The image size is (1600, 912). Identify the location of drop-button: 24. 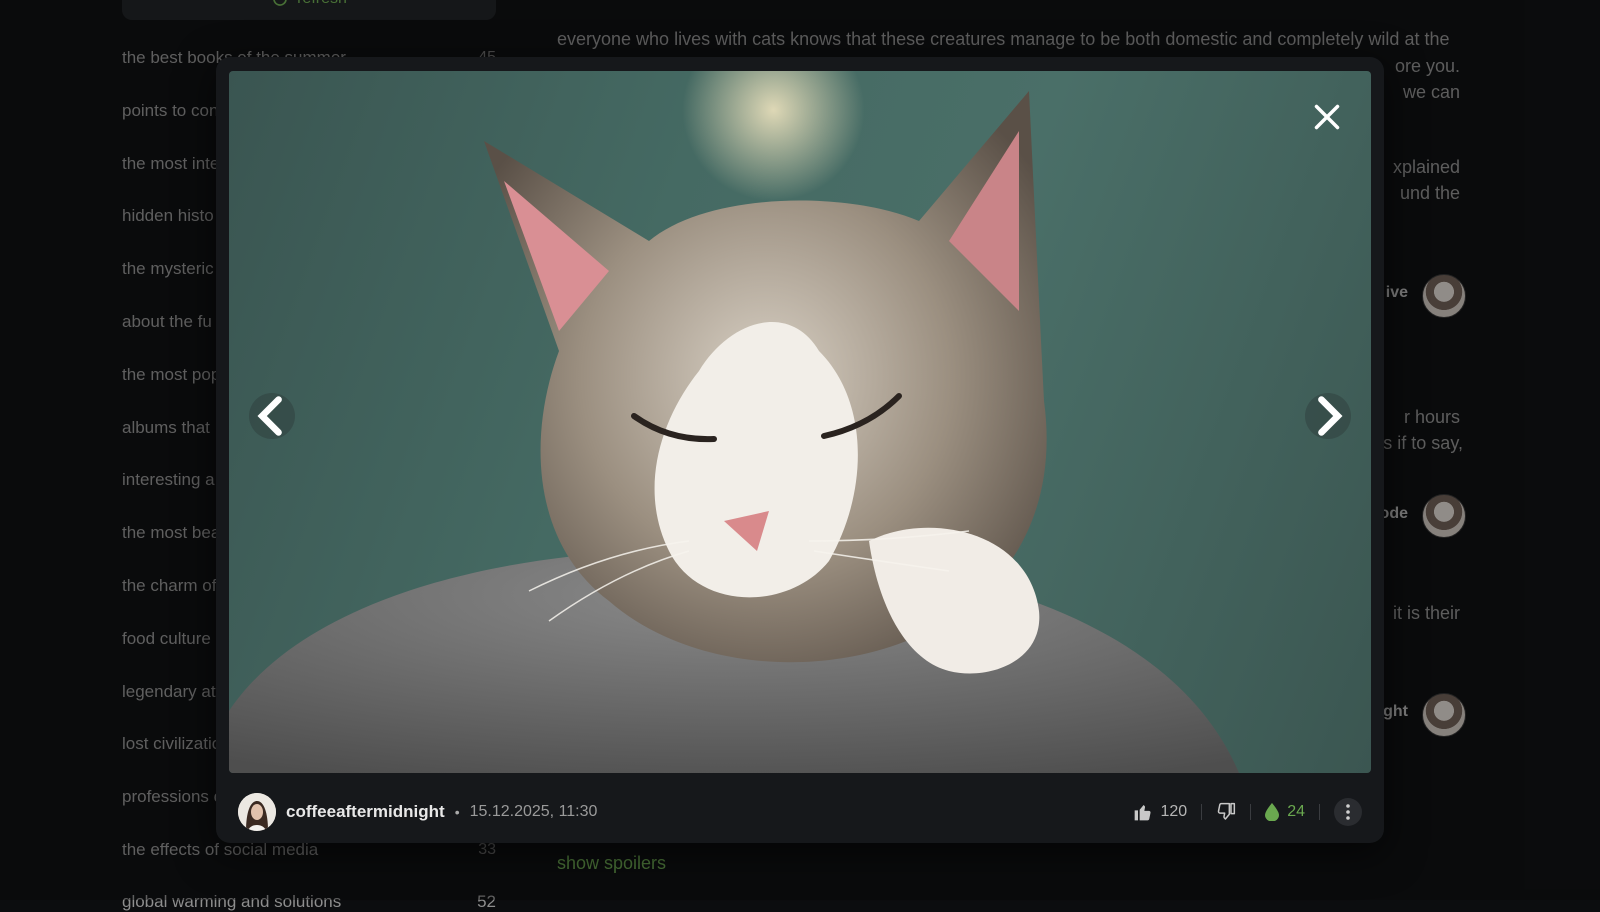
(1285, 812).